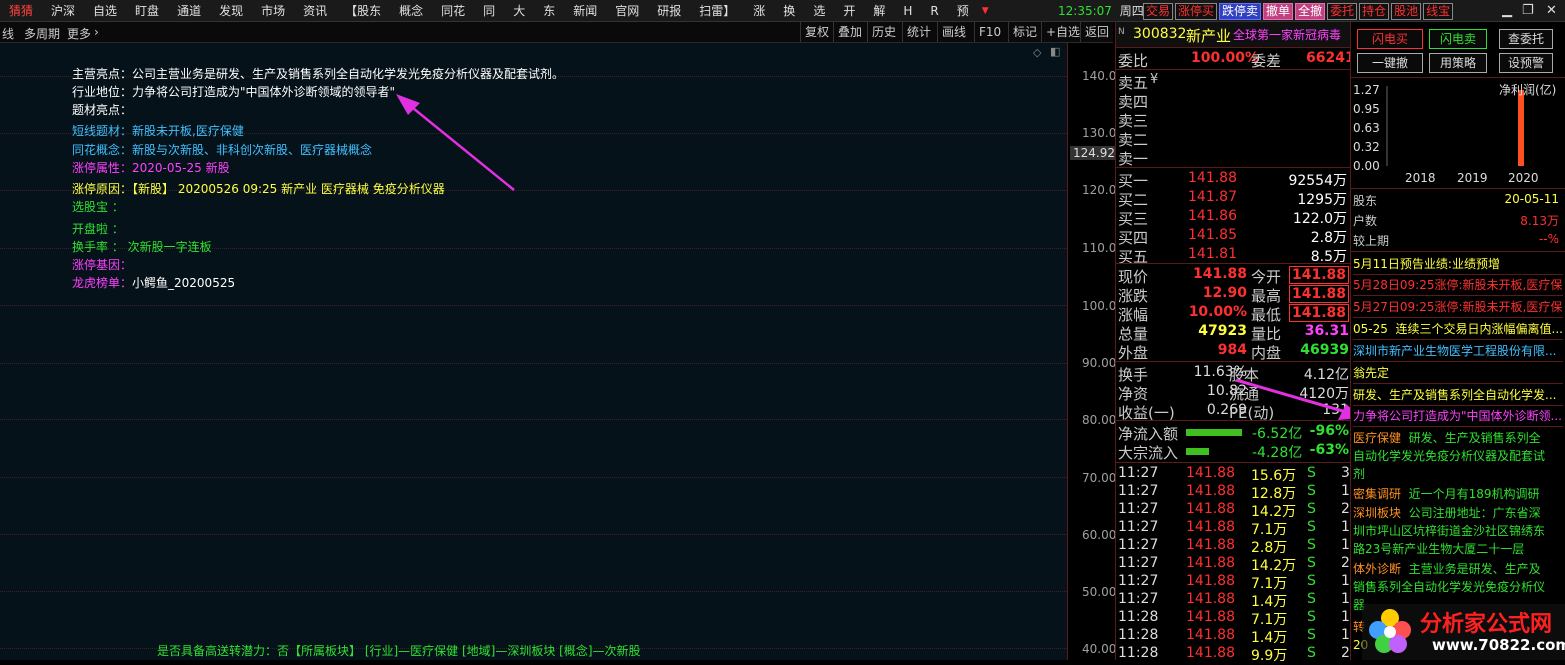 This screenshot has height=665, width=1565. What do you see at coordinates (1085, 11) in the screenshot?
I see `clock-time: 12:35:07` at bounding box center [1085, 11].